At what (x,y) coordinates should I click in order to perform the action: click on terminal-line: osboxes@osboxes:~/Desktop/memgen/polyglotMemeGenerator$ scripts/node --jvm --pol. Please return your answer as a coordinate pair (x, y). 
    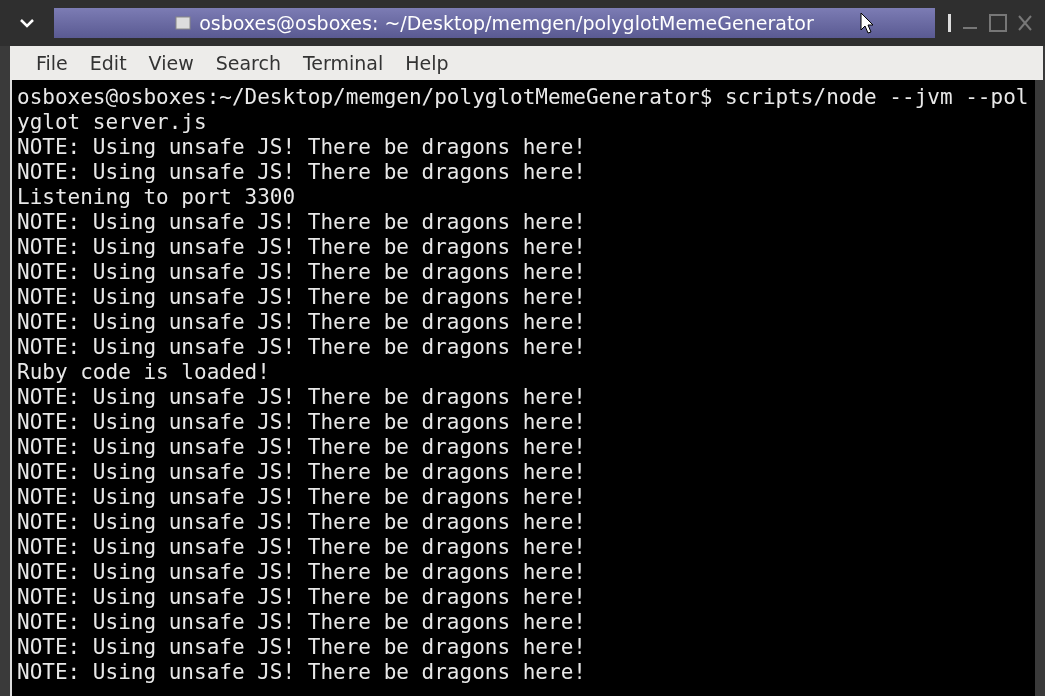
    Looking at the image, I should click on (523, 97).